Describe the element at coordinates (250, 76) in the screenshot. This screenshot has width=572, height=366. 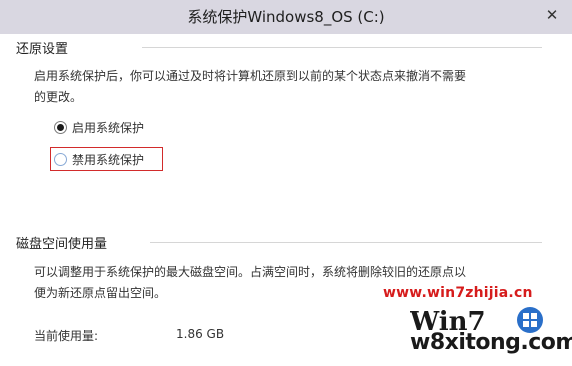
I see `restore-description-line-1: 启用系统保护后，你可以通过及时将计算机还原到以前的某个状态点来撤消不需要` at that location.